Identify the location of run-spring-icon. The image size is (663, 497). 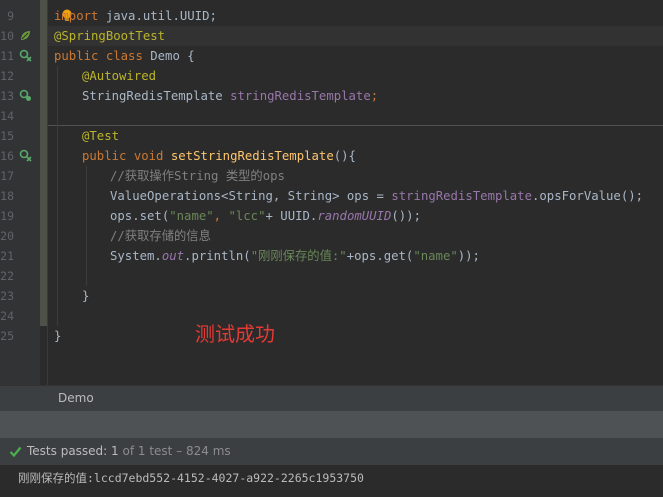
(25, 35).